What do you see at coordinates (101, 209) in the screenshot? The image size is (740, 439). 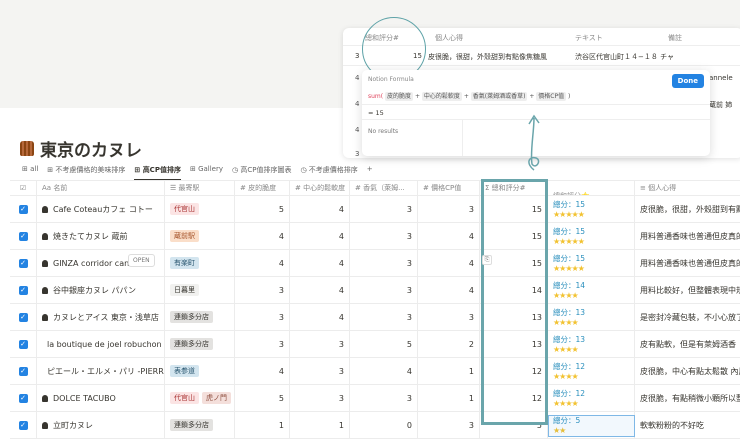 I see `name-cell: Cafe Coteauカフェ コトー` at bounding box center [101, 209].